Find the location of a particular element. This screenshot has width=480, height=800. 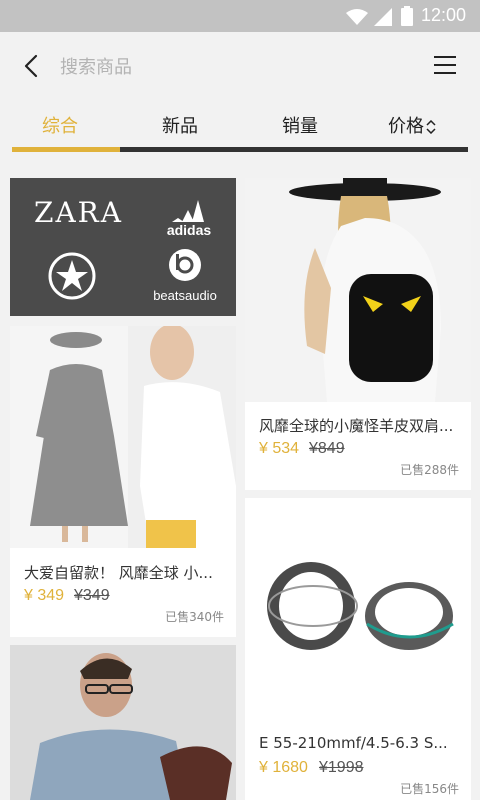

product-old-price: ¥349 is located at coordinates (92, 595).